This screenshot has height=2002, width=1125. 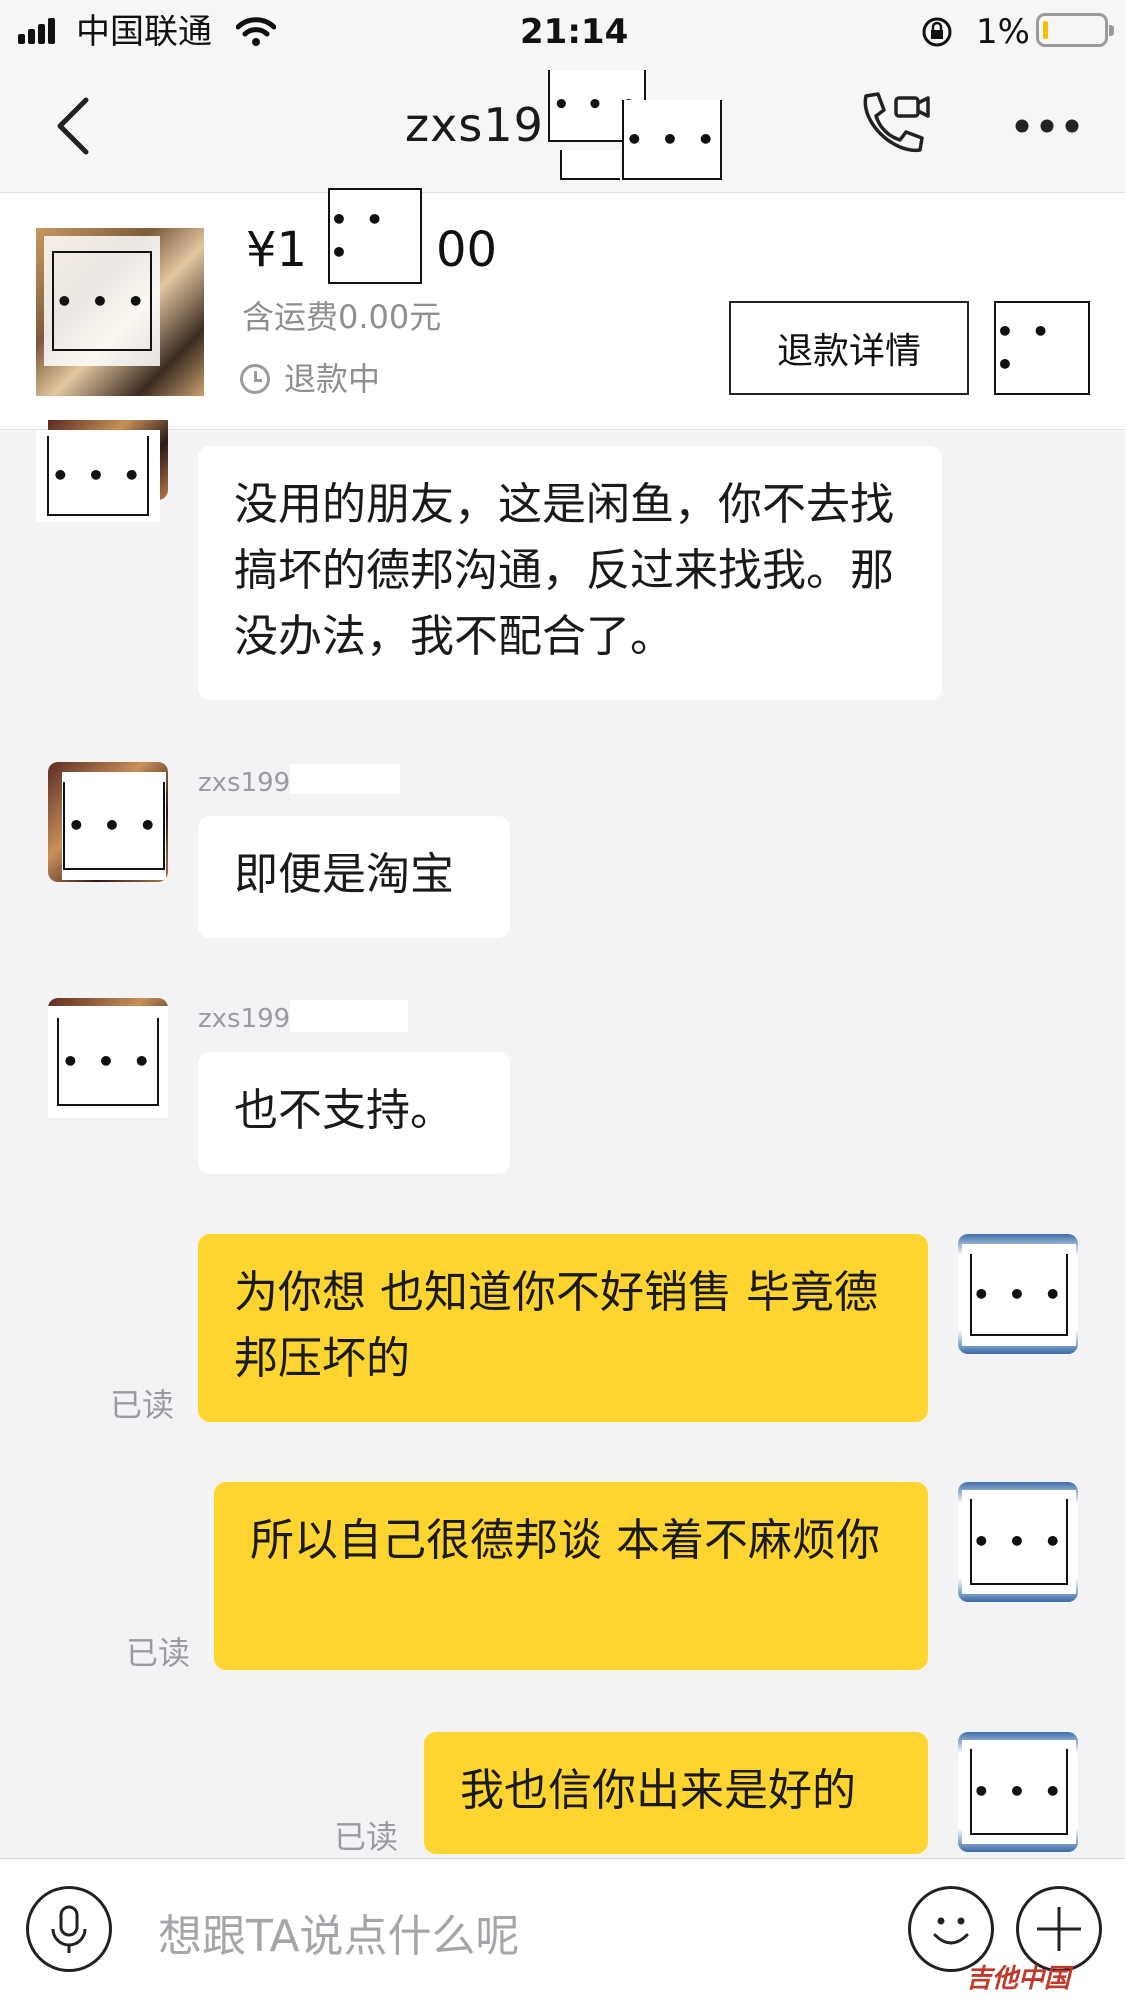 What do you see at coordinates (1018, 1979) in the screenshot?
I see `watermark: 吉他中国` at bounding box center [1018, 1979].